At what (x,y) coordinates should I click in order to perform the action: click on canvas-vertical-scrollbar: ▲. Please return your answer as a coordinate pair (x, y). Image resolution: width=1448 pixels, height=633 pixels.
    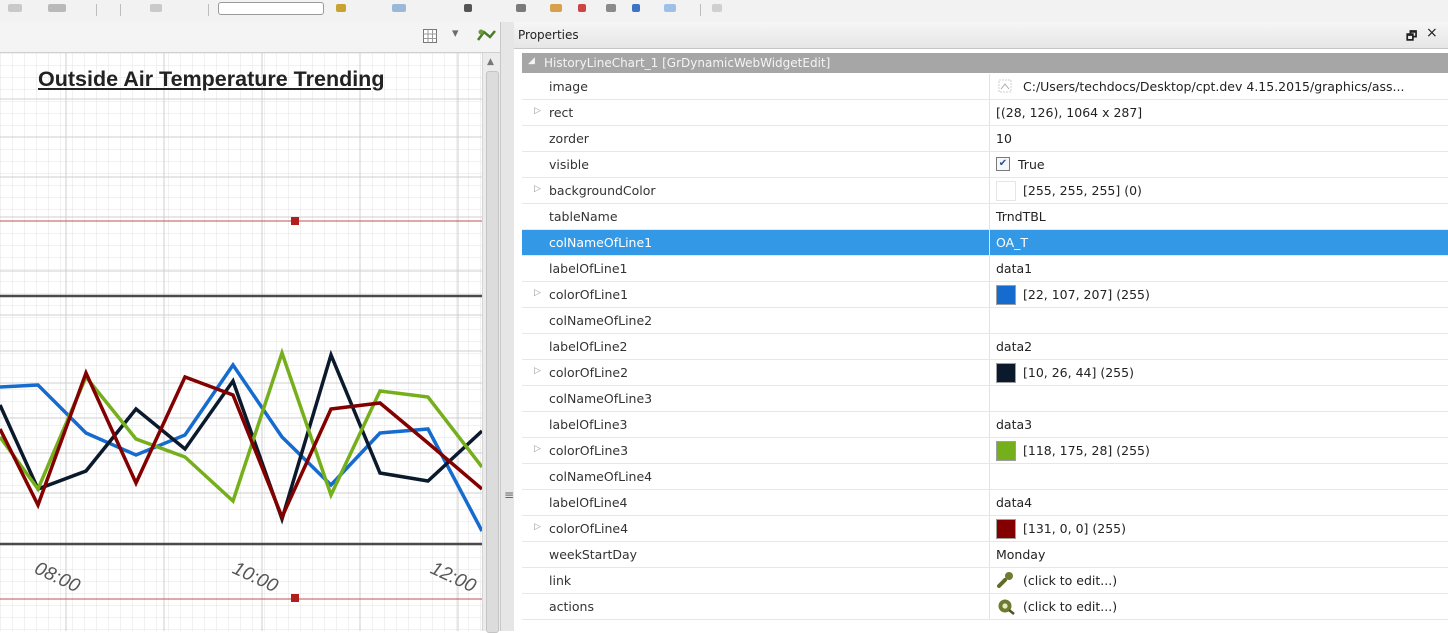
    Looking at the image, I should click on (491, 343).